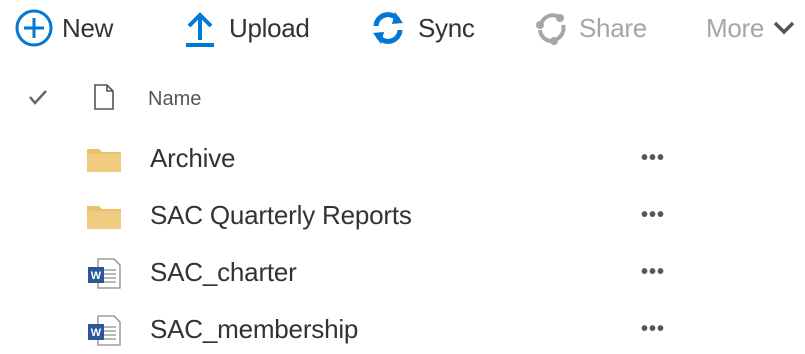  I want to click on list-item: Archive •••, so click(402, 158).